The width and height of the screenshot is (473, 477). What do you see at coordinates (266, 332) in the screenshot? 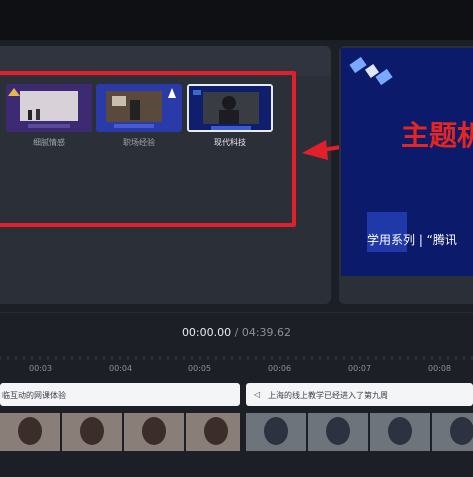
I see `total-time: 04:39.62` at bounding box center [266, 332].